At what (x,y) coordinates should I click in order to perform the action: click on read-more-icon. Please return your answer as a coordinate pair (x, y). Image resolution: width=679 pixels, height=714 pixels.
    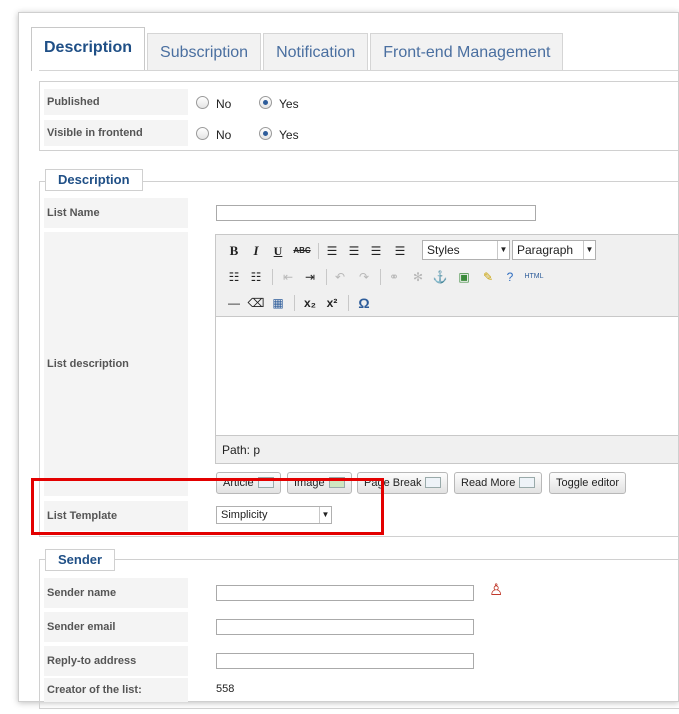
    Looking at the image, I should click on (527, 482).